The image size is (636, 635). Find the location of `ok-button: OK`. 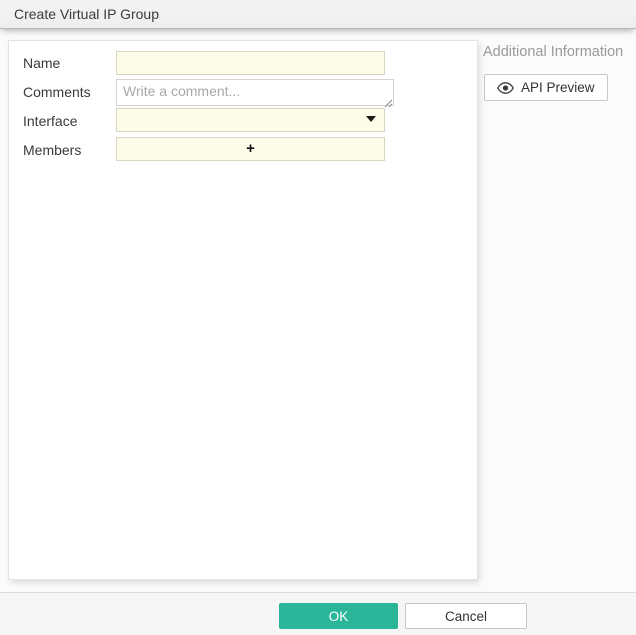

ok-button: OK is located at coordinates (338, 616).